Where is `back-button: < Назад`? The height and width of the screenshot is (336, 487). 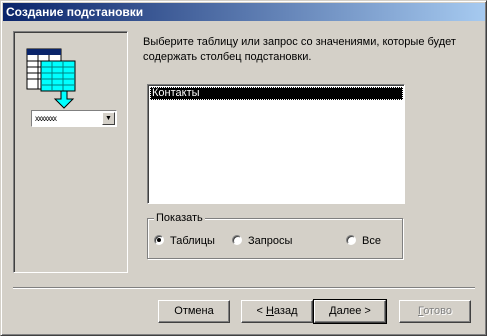
back-button: < Назад is located at coordinates (277, 311).